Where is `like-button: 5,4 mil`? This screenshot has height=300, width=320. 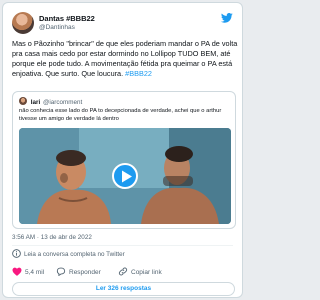 like-button: 5,4 mil is located at coordinates (28, 271).